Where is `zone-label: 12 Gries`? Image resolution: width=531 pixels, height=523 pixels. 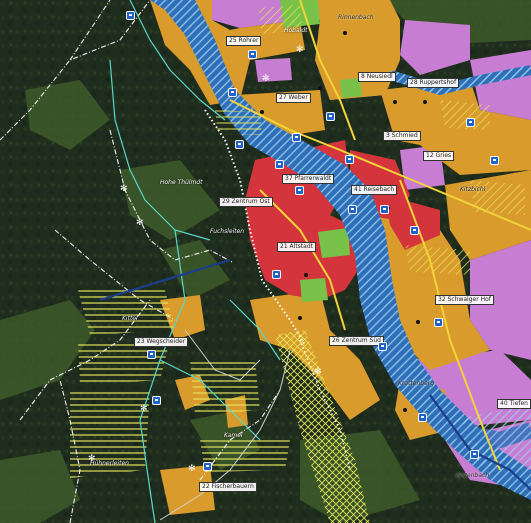
zone-label: 12 Gries is located at coordinates (439, 156).